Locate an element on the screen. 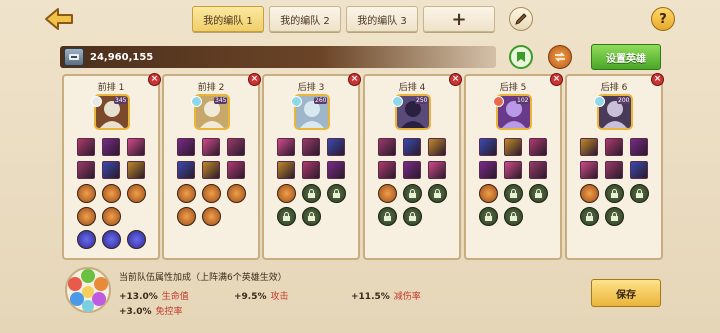  tab-team-2: 我的编队 2 is located at coordinates (305, 19).